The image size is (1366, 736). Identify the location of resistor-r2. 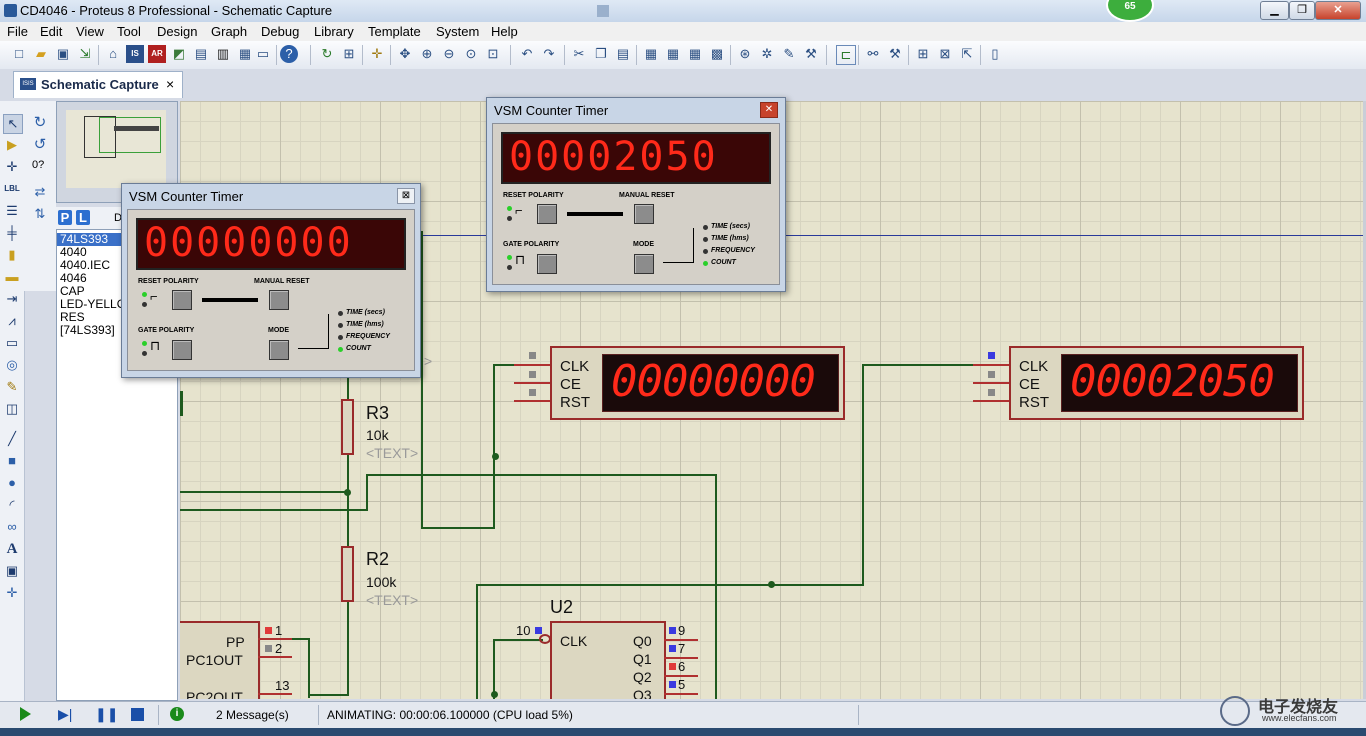
(347, 574).